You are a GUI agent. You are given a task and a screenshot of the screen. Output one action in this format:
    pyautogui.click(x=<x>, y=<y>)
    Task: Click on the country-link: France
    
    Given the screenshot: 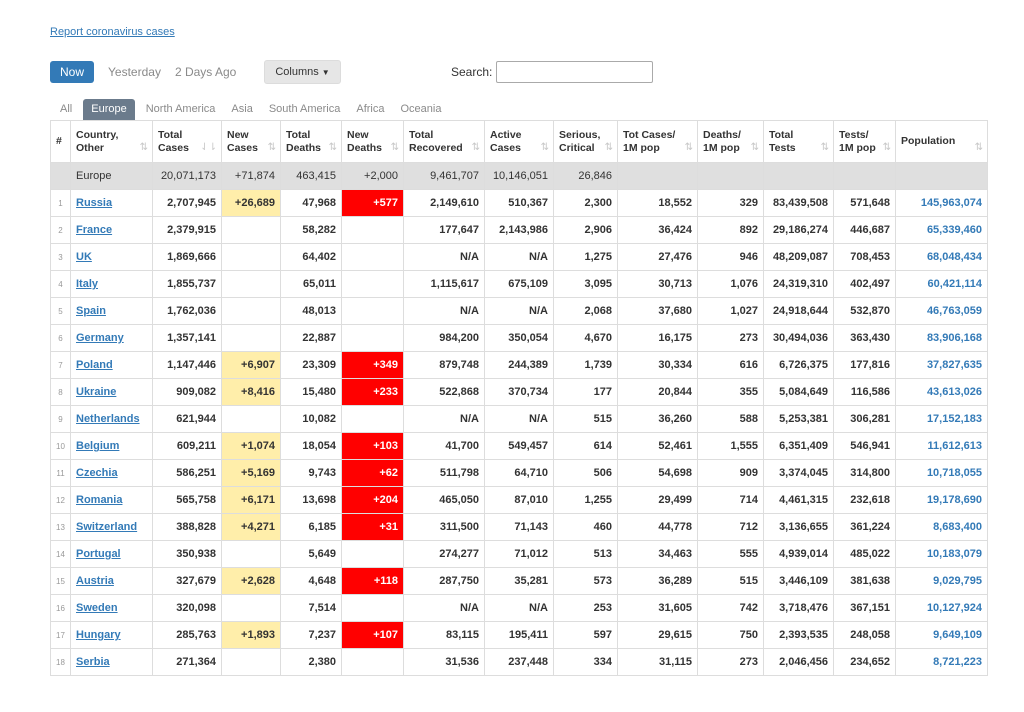 What is the action you would take?
    pyautogui.click(x=94, y=230)
    